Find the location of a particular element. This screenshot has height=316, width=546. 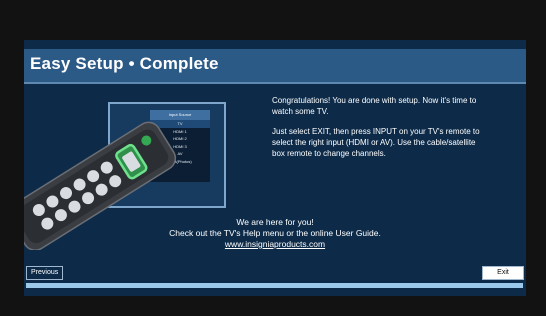

progress-fill is located at coordinates (274, 285).